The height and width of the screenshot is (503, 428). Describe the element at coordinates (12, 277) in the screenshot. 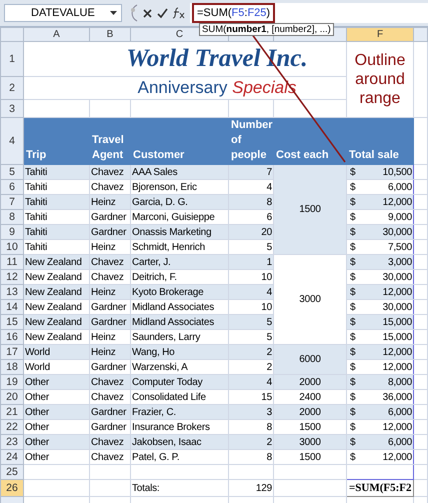

I see `row-header: 12` at that location.